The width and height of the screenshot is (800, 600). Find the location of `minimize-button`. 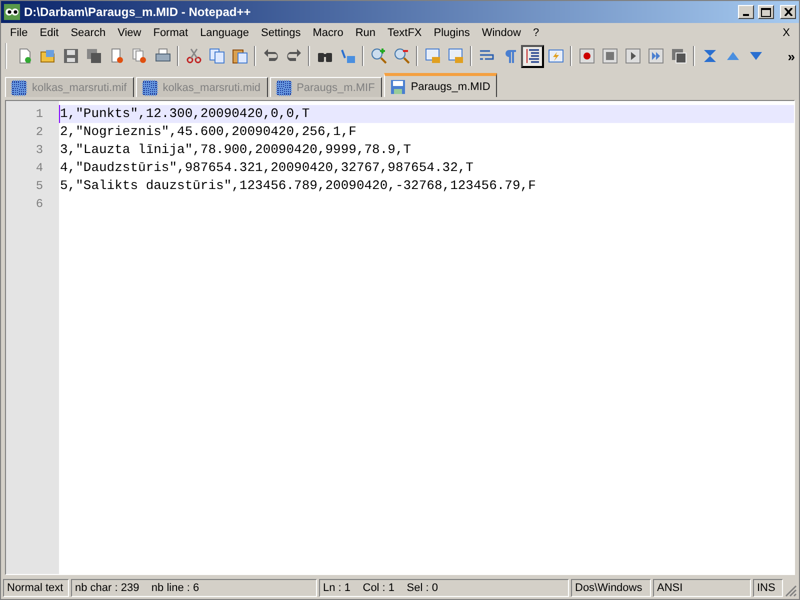

minimize-button is located at coordinates (746, 12).